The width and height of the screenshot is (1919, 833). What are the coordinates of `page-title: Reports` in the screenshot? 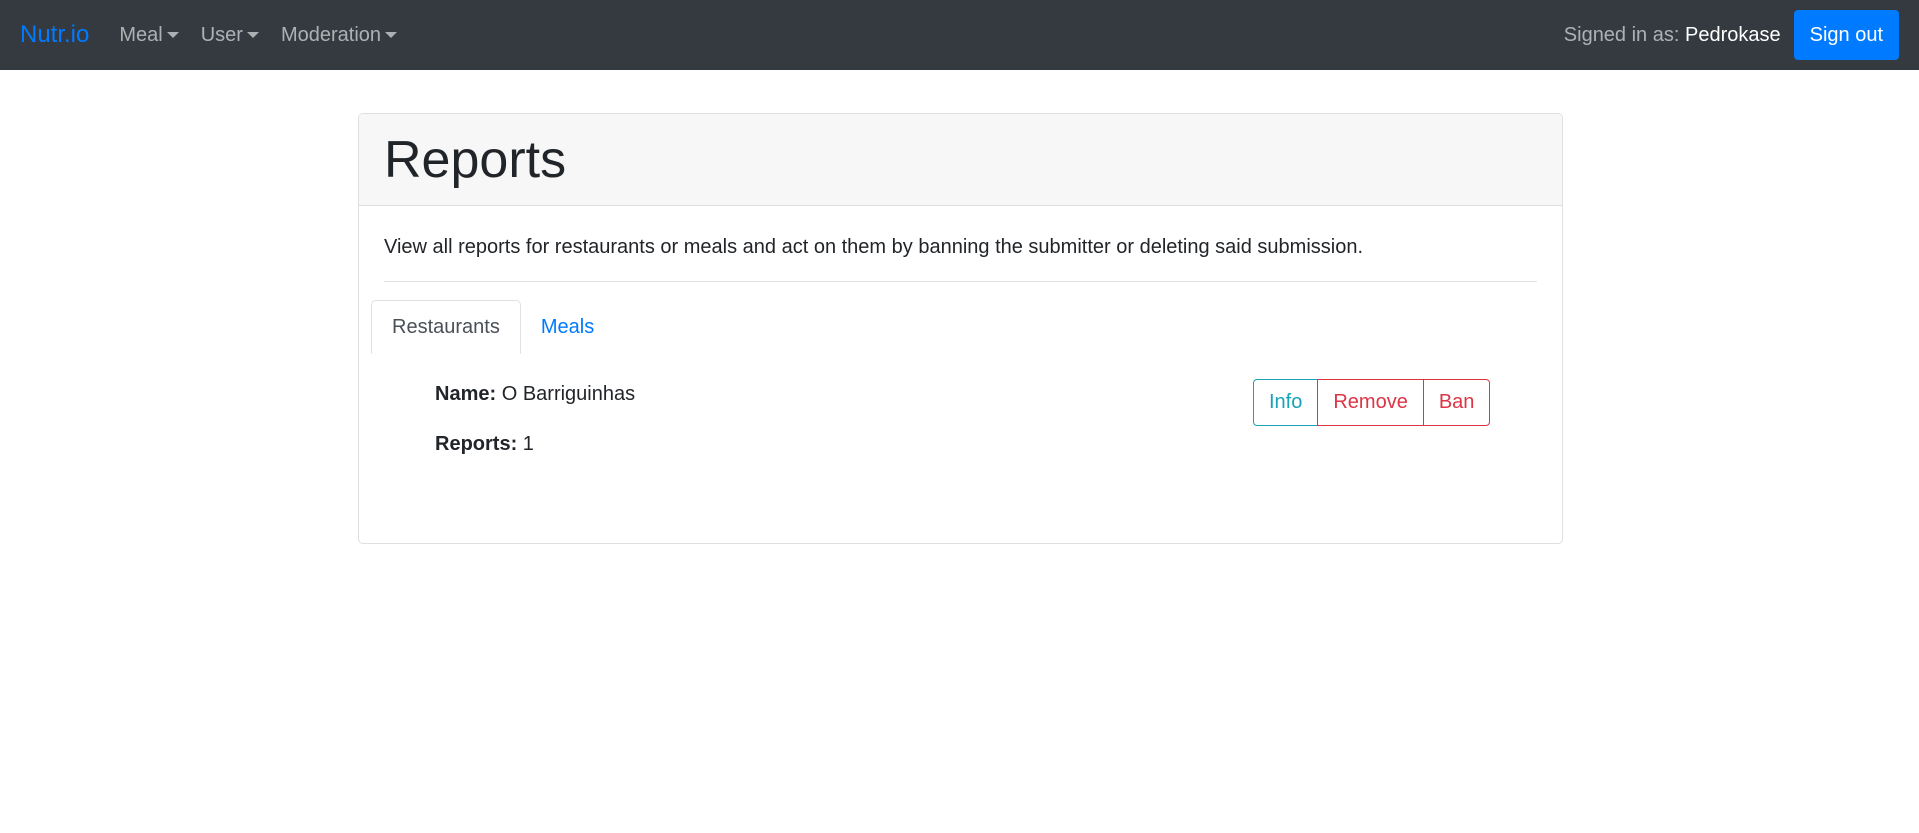 It's located at (475, 159).